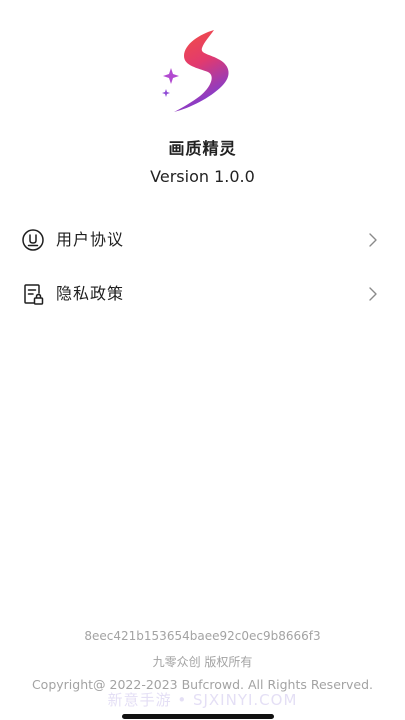 The image size is (405, 720). I want to click on company-rights: 九零众创 版权所有, so click(202, 662).